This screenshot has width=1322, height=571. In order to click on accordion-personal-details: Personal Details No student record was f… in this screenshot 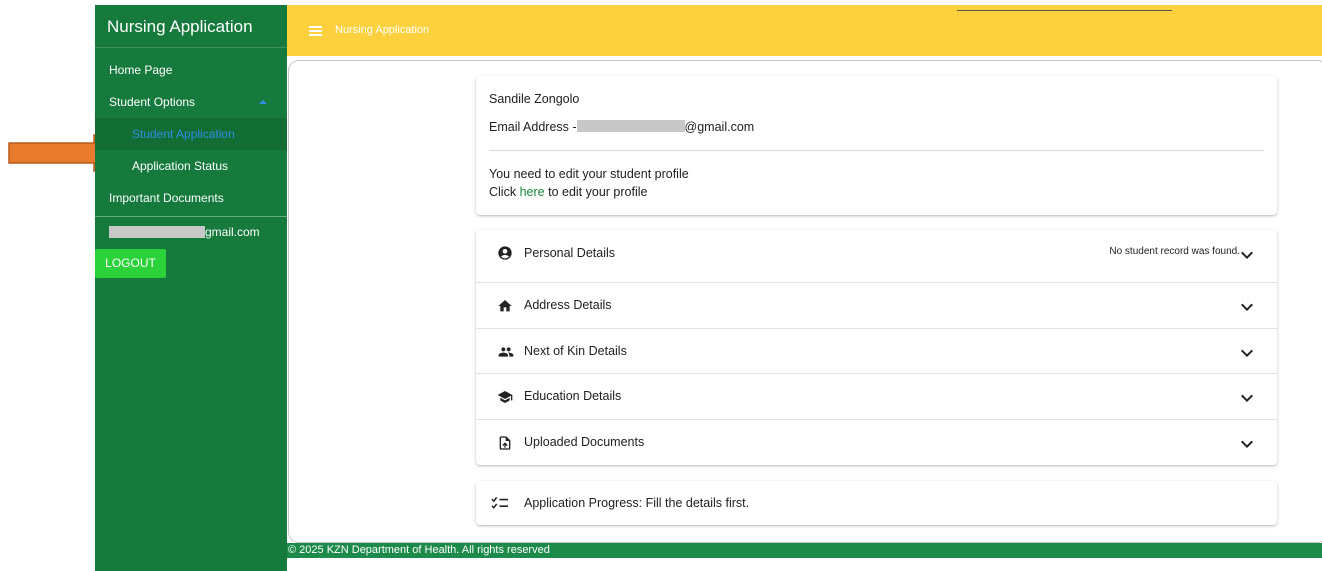, I will do `click(876, 256)`.